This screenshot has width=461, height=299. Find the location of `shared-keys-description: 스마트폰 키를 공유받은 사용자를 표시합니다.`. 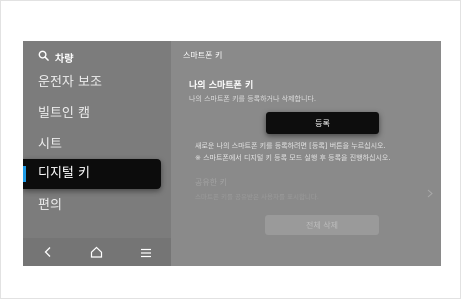

shared-keys-description: 스마트폰 키를 공유받은 사용자를 표시합니다. is located at coordinates (257, 197).